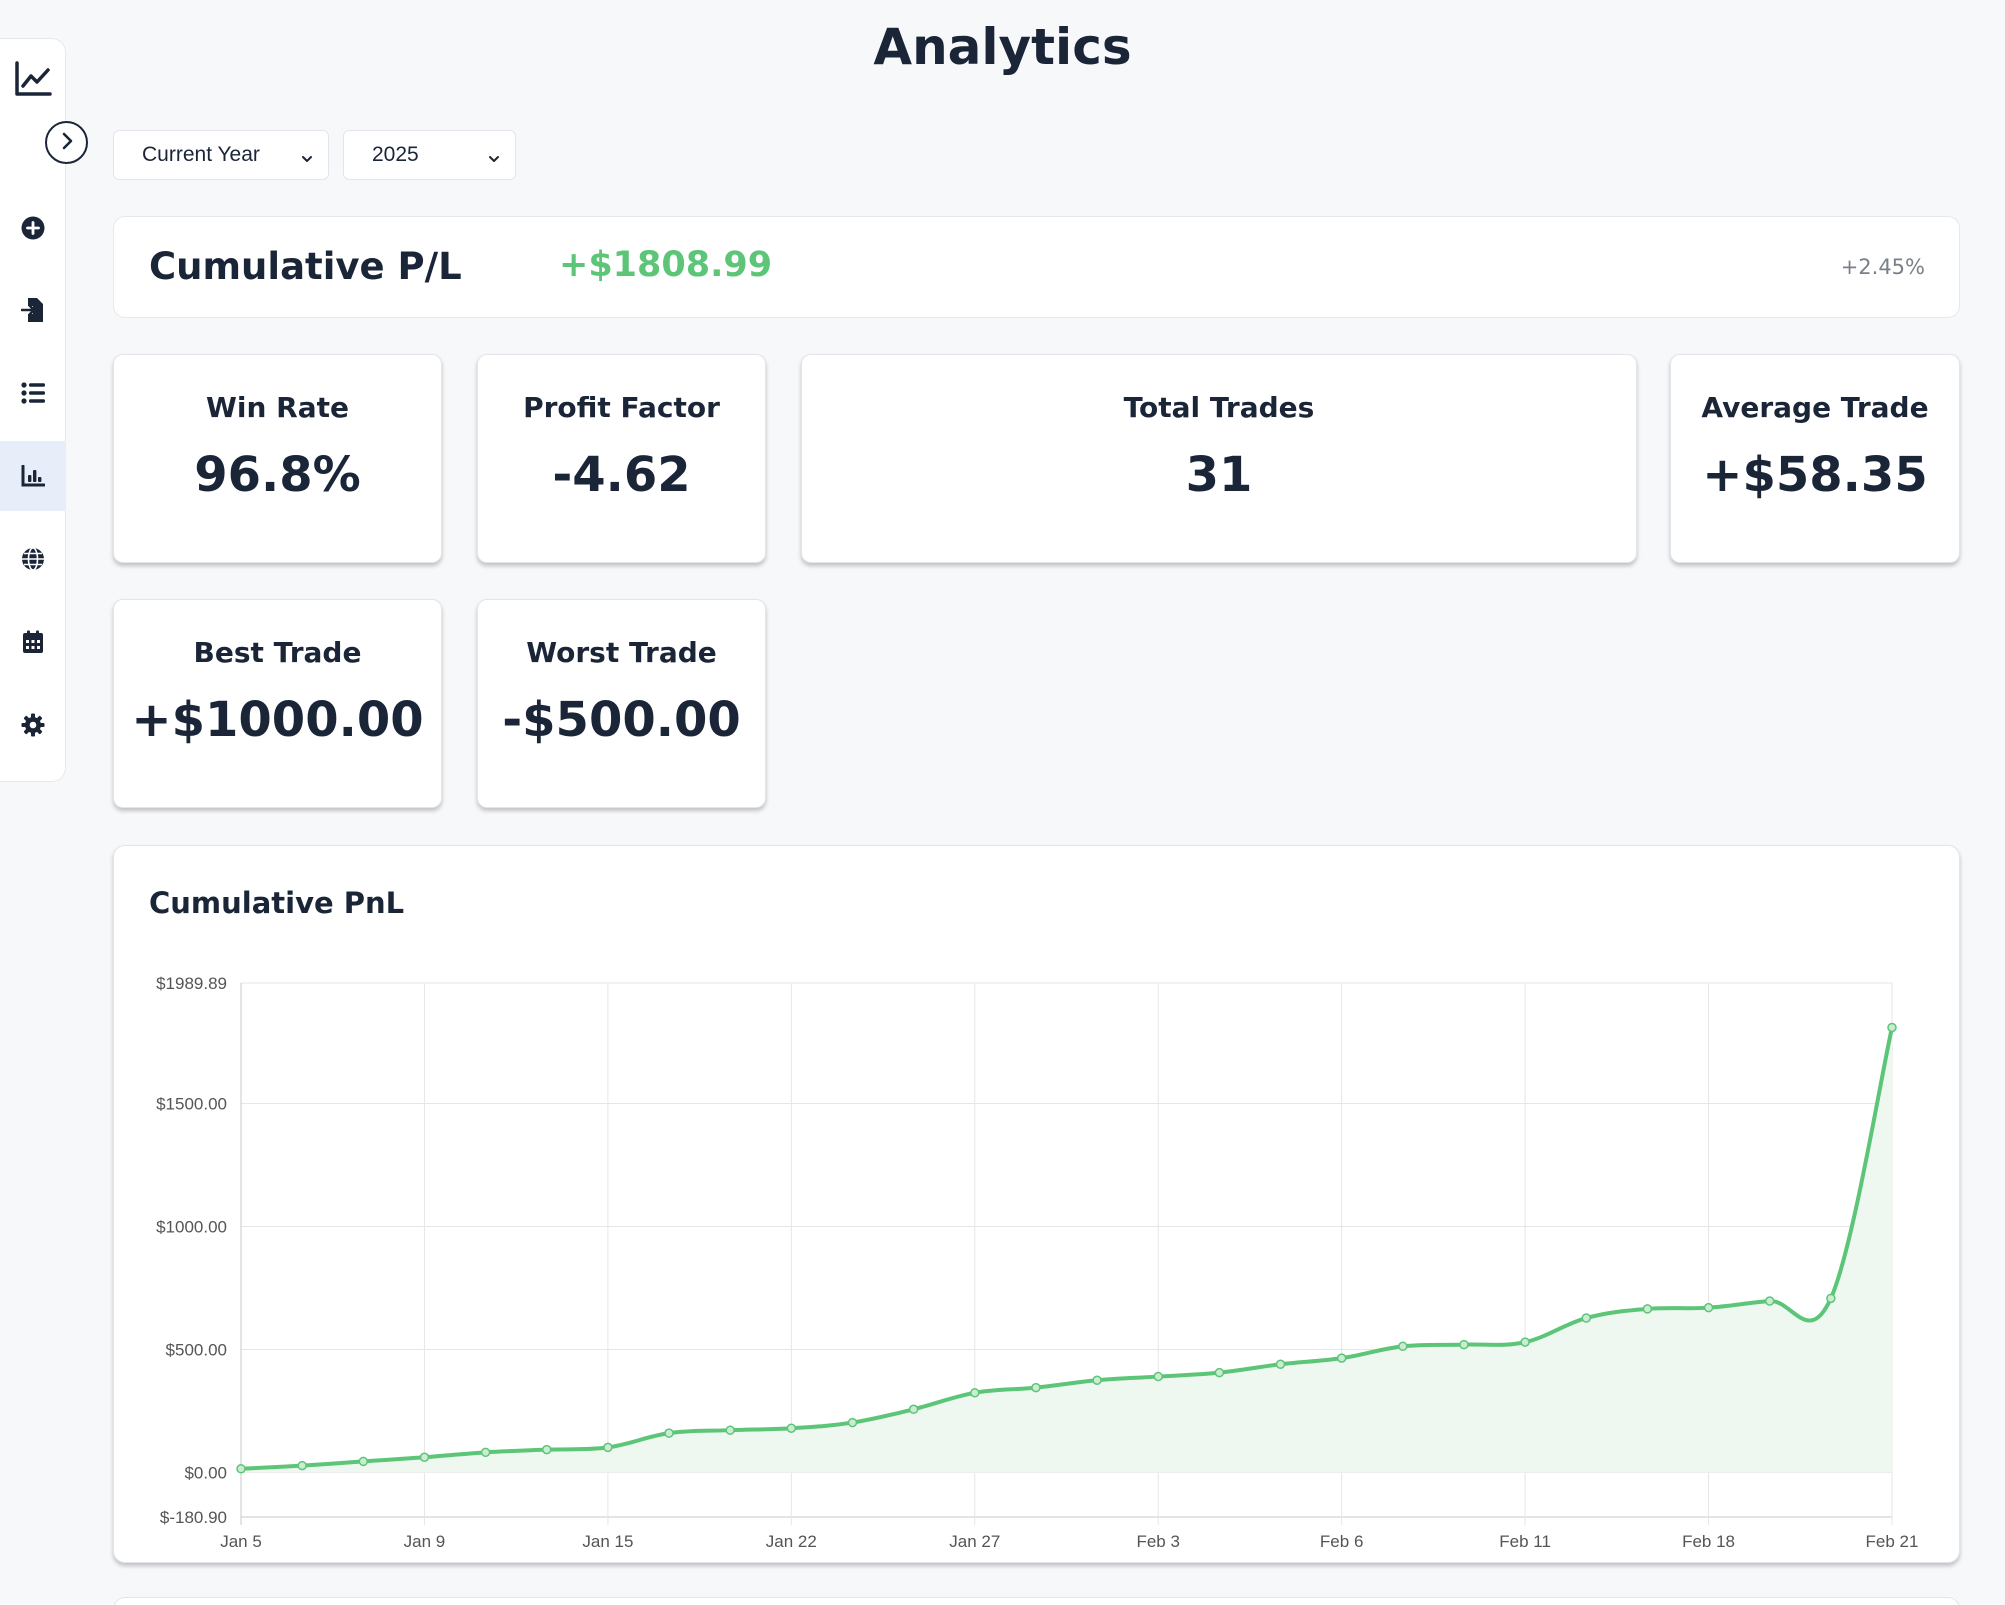 Image resolution: width=2005 pixels, height=1605 pixels. I want to click on x-tick-label: Jan 22, so click(791, 1541).